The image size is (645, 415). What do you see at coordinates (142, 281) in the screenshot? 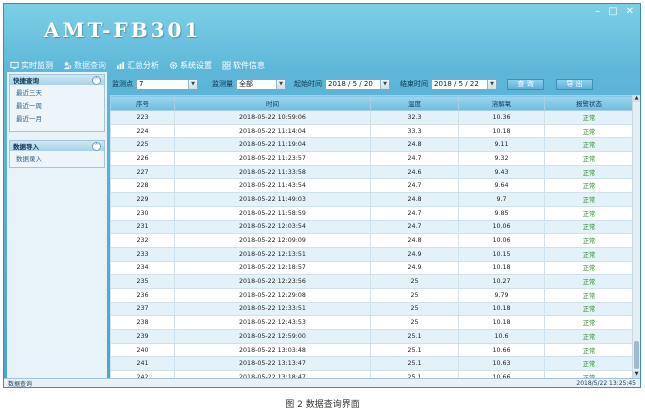
I see `cell-index: 235` at bounding box center [142, 281].